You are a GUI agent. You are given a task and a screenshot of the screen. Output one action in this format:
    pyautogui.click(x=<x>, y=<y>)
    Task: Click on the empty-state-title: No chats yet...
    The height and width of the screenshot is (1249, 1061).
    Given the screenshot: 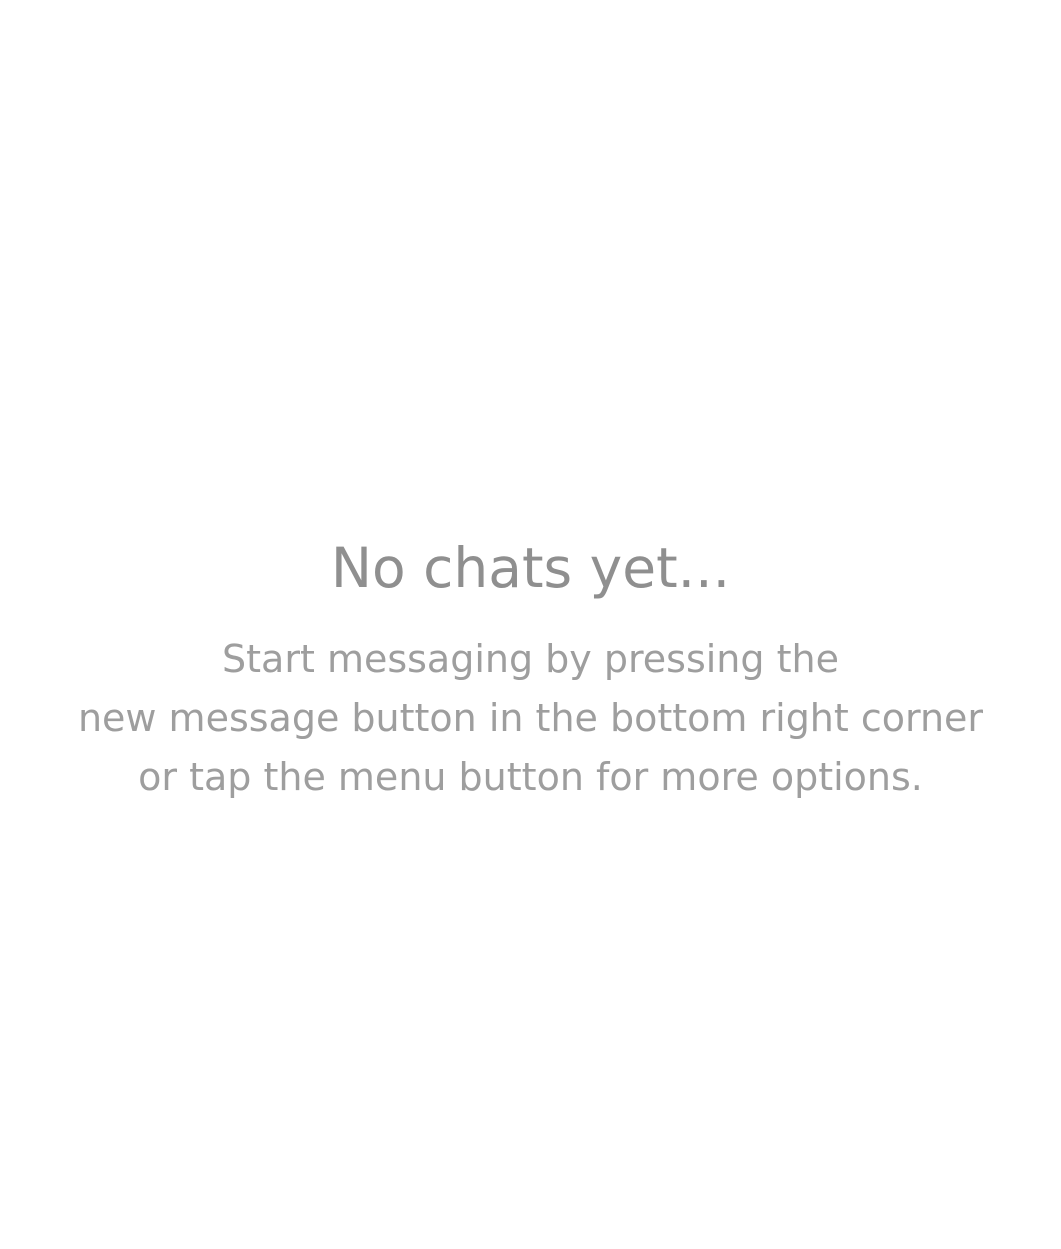 What is the action you would take?
    pyautogui.click(x=530, y=568)
    